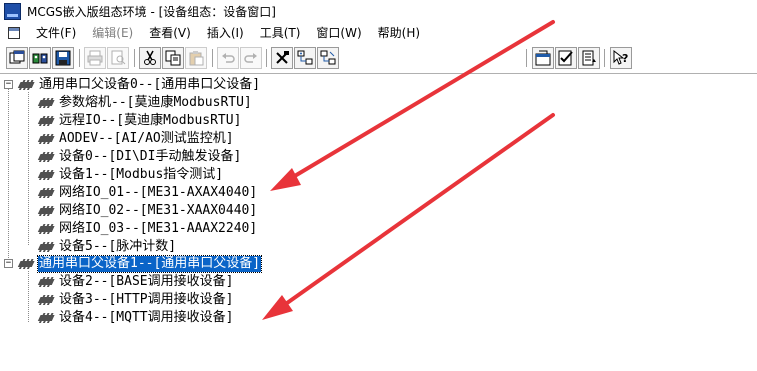 The height and width of the screenshot is (371, 757). I want to click on device-window-button, so click(40, 58).